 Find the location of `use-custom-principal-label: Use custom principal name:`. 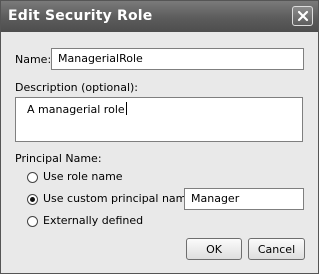

use-custom-principal-label: Use custom principal name: is located at coordinates (120, 198).